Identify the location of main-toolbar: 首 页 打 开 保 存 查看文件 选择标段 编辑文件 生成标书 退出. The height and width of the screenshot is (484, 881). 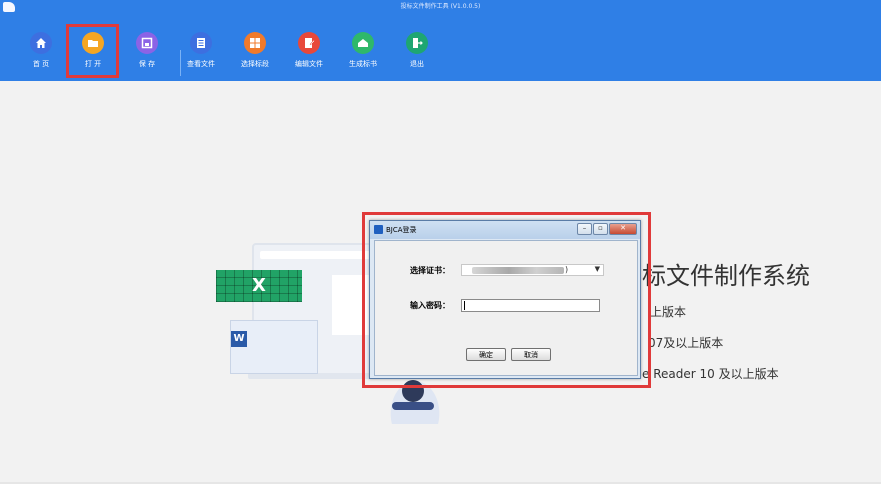
(440, 47).